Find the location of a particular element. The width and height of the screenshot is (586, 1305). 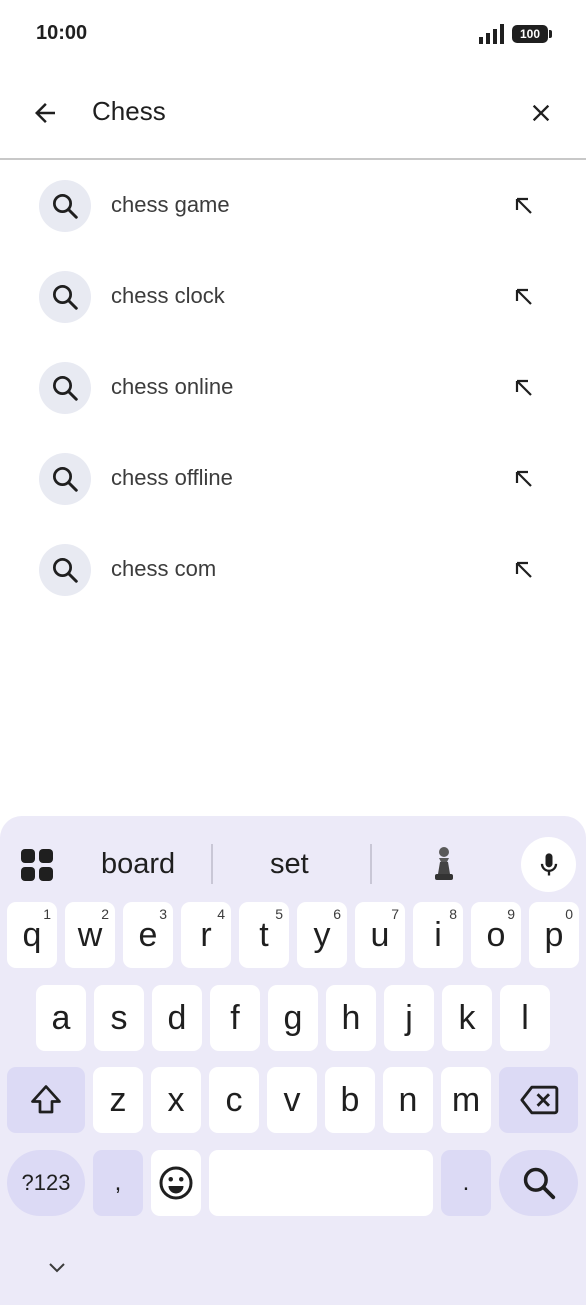

microphone-button is located at coordinates (548, 864).